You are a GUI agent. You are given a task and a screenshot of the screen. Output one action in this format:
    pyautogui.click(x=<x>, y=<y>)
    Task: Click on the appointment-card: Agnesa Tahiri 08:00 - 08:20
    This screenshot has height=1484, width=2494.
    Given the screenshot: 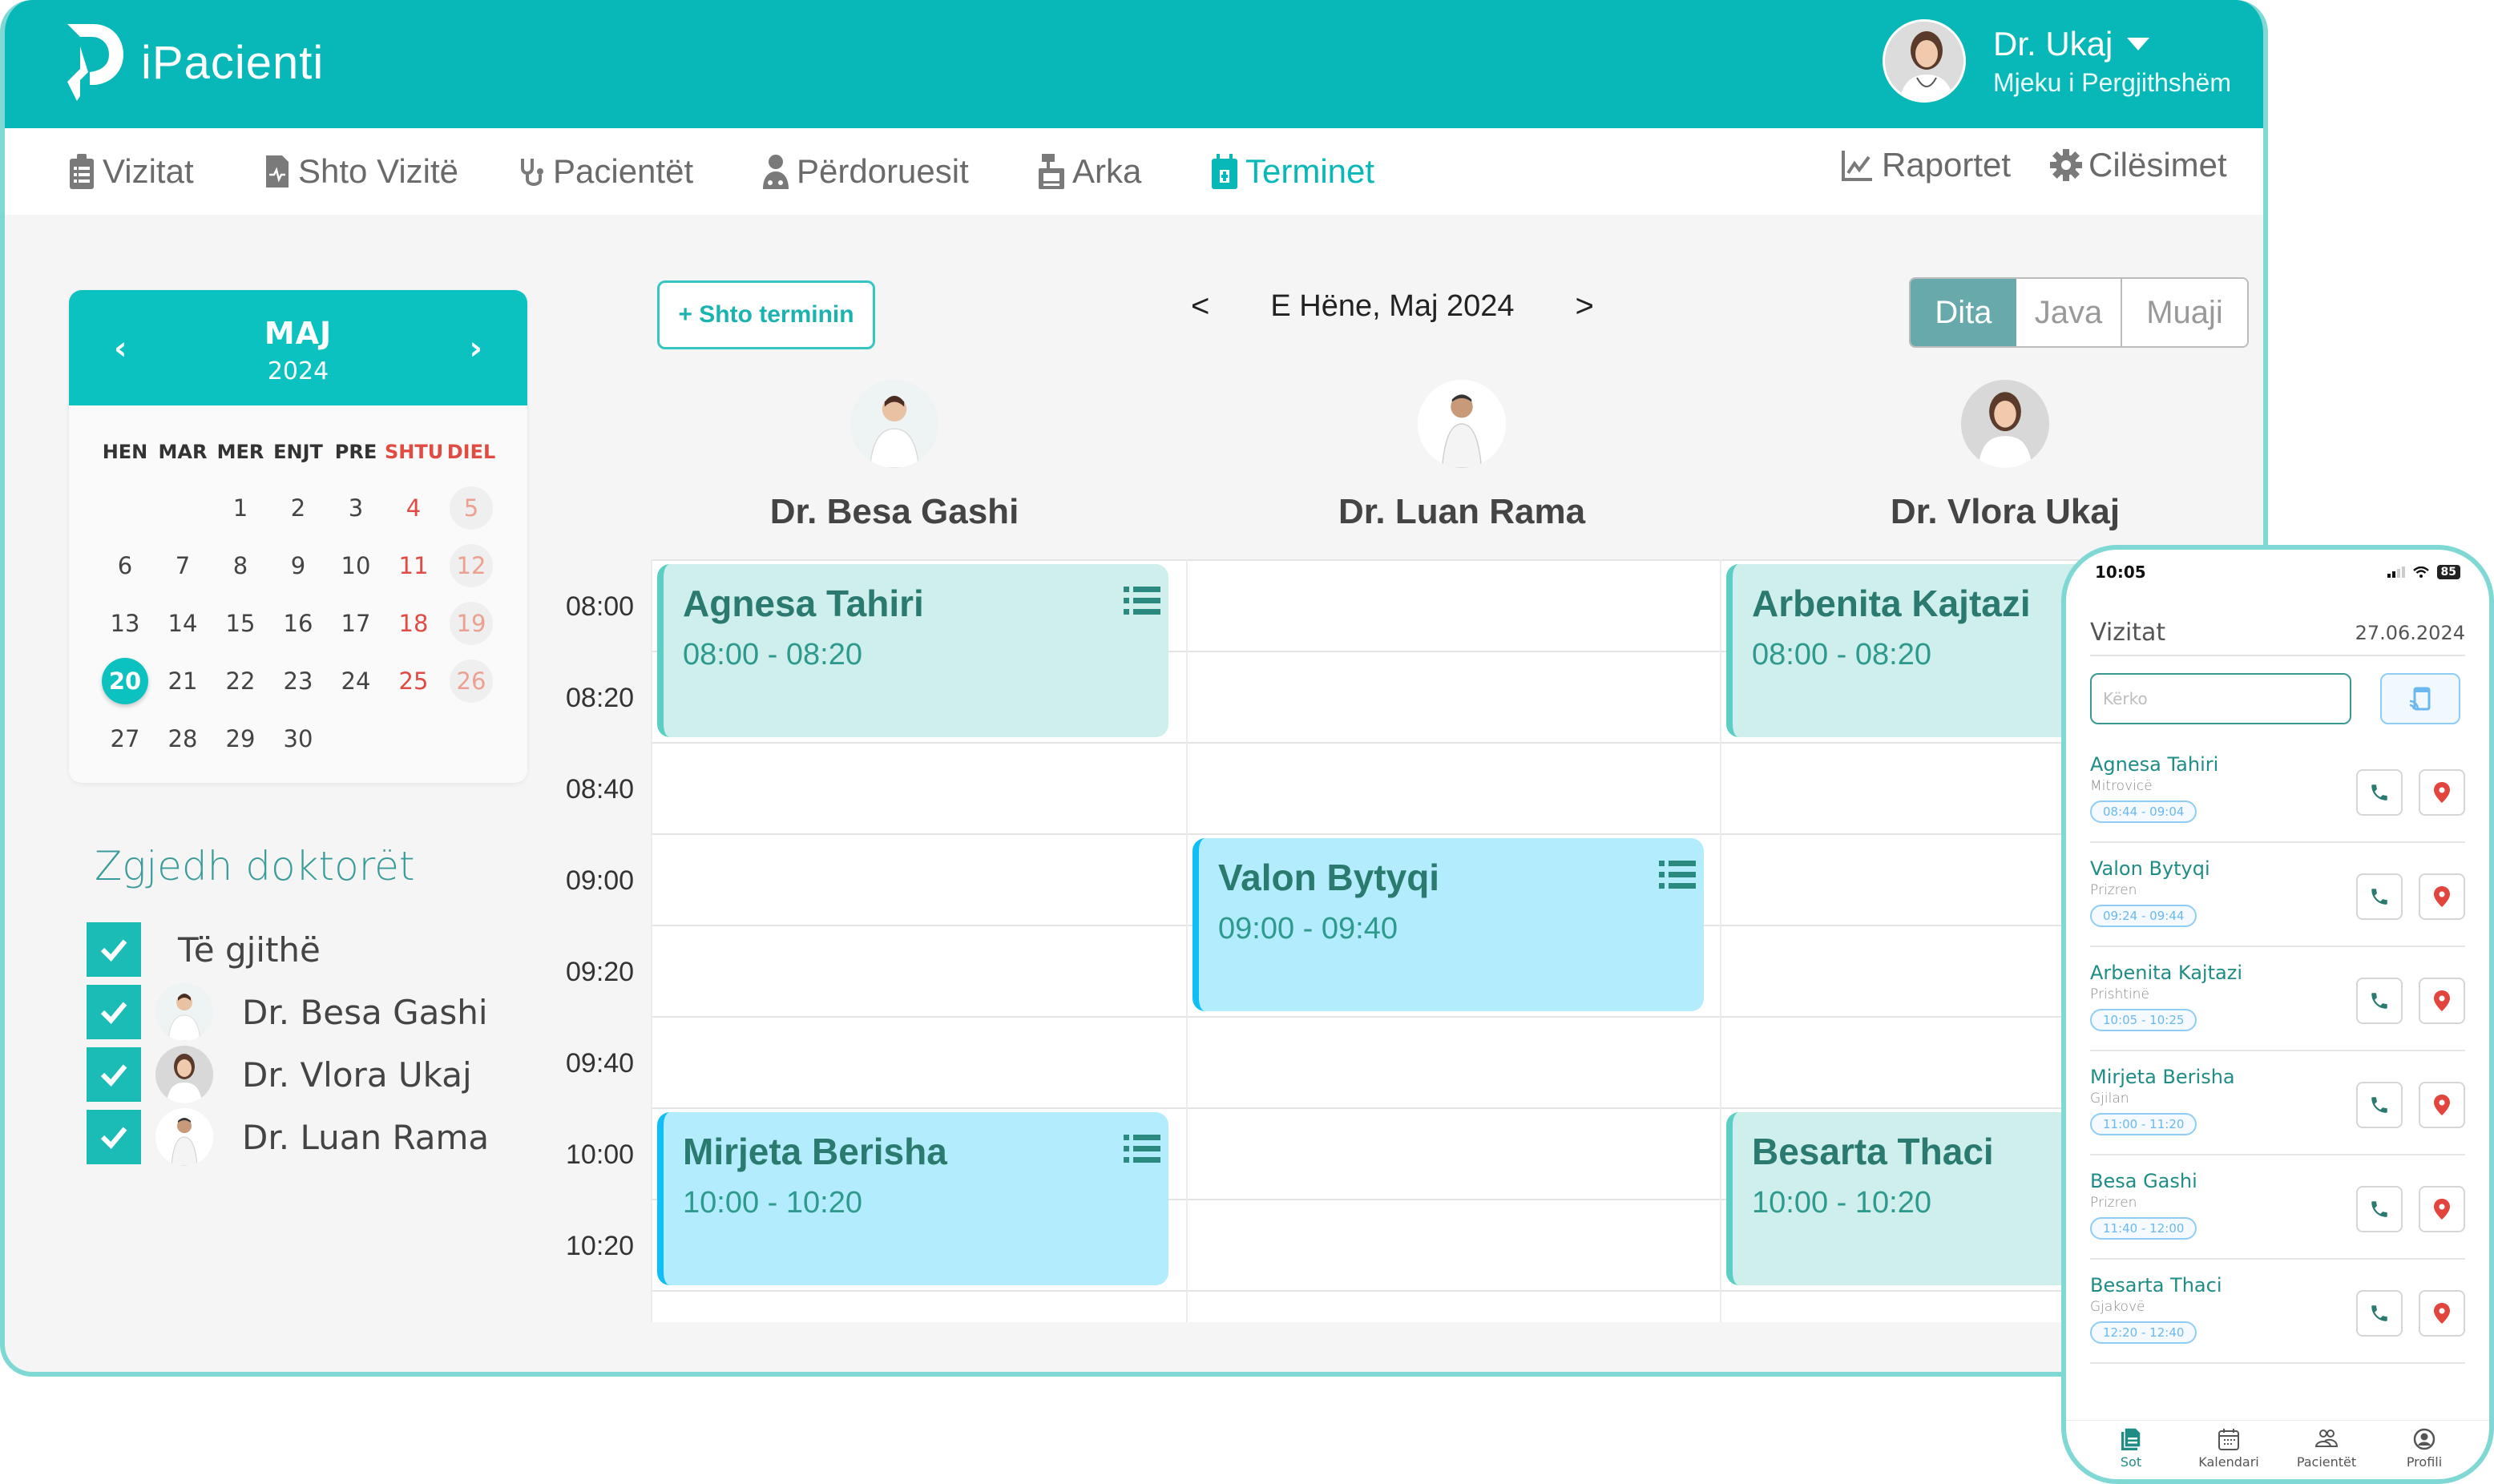 What is the action you would take?
    pyautogui.click(x=912, y=651)
    